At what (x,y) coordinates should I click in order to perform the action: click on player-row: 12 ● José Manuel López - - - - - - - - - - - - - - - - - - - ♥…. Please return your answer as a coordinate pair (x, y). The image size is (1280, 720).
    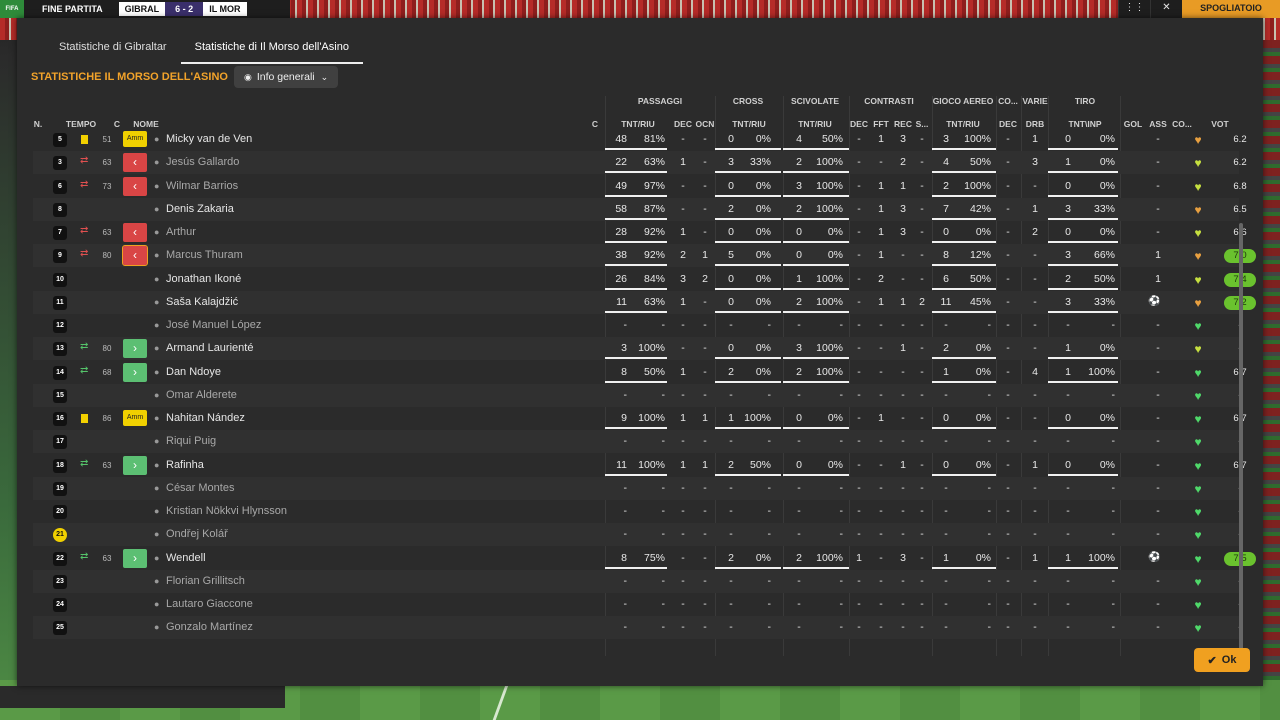
    Looking at the image, I should click on (637, 325).